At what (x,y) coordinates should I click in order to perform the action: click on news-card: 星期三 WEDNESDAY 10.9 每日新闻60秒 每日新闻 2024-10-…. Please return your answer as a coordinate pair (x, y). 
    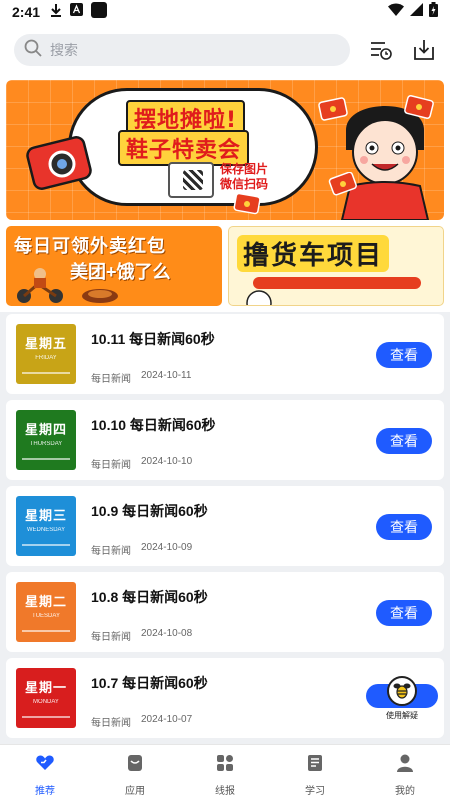
    Looking at the image, I should click on (225, 526).